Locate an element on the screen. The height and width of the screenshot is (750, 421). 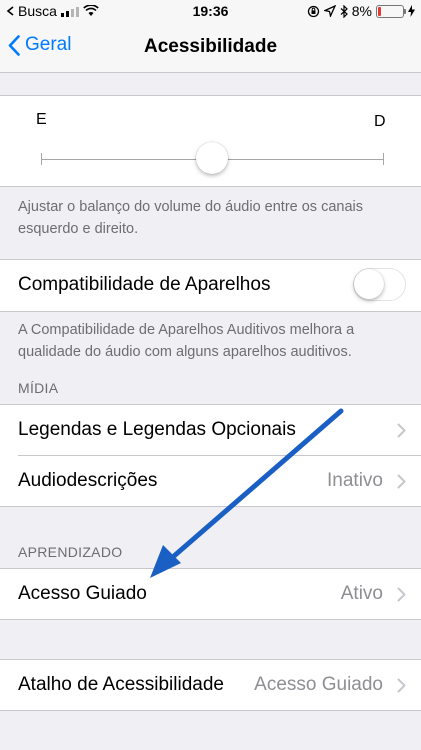
toggle-knob is located at coordinates (369, 284).